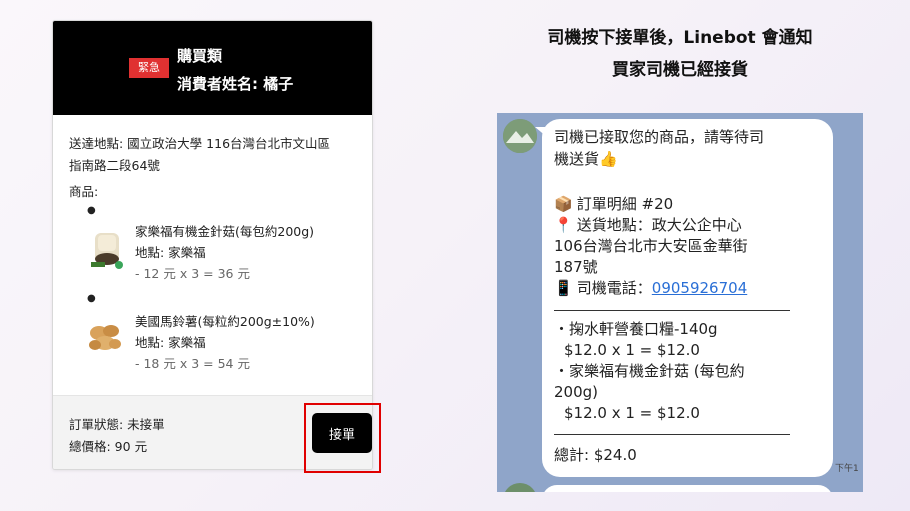 This screenshot has width=910, height=511. I want to click on delivery-address: 送達地點: 國立政治大學 116台灣台北市文山區 指南路二段64號, so click(217, 155).